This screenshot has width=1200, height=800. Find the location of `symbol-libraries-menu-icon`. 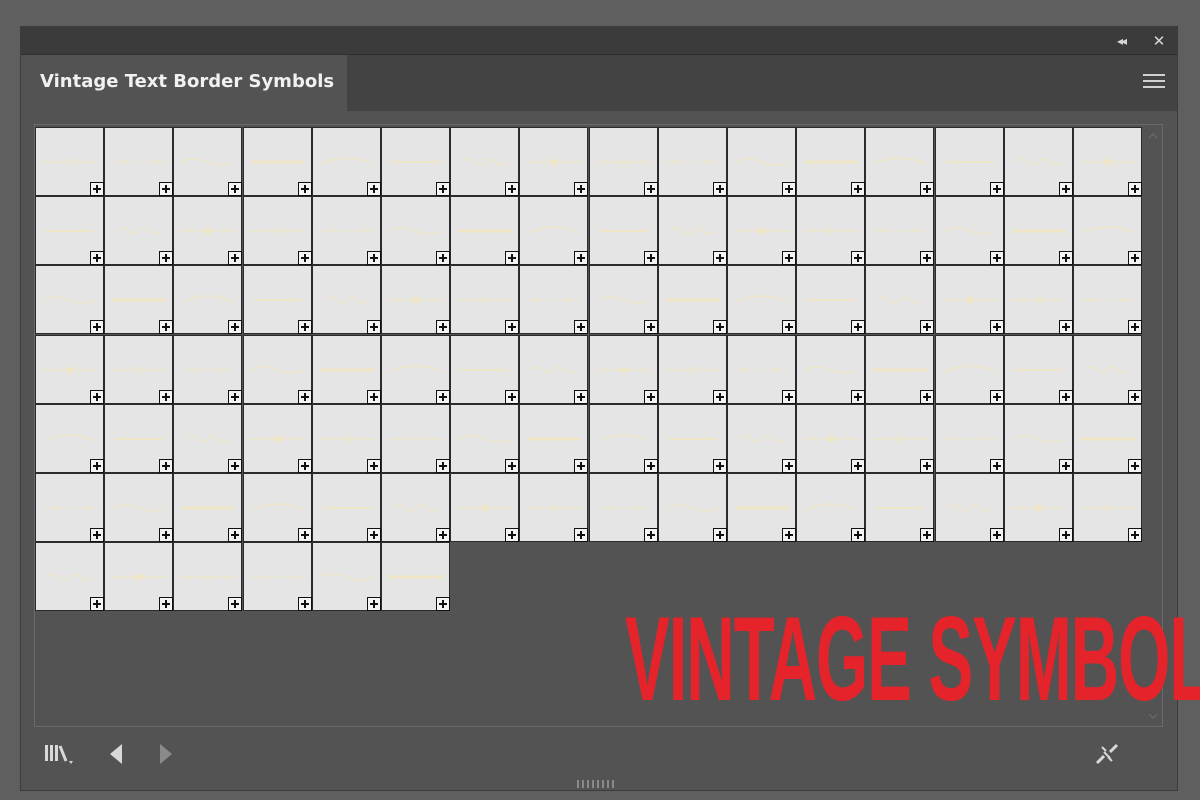

symbol-libraries-menu-icon is located at coordinates (61, 754).